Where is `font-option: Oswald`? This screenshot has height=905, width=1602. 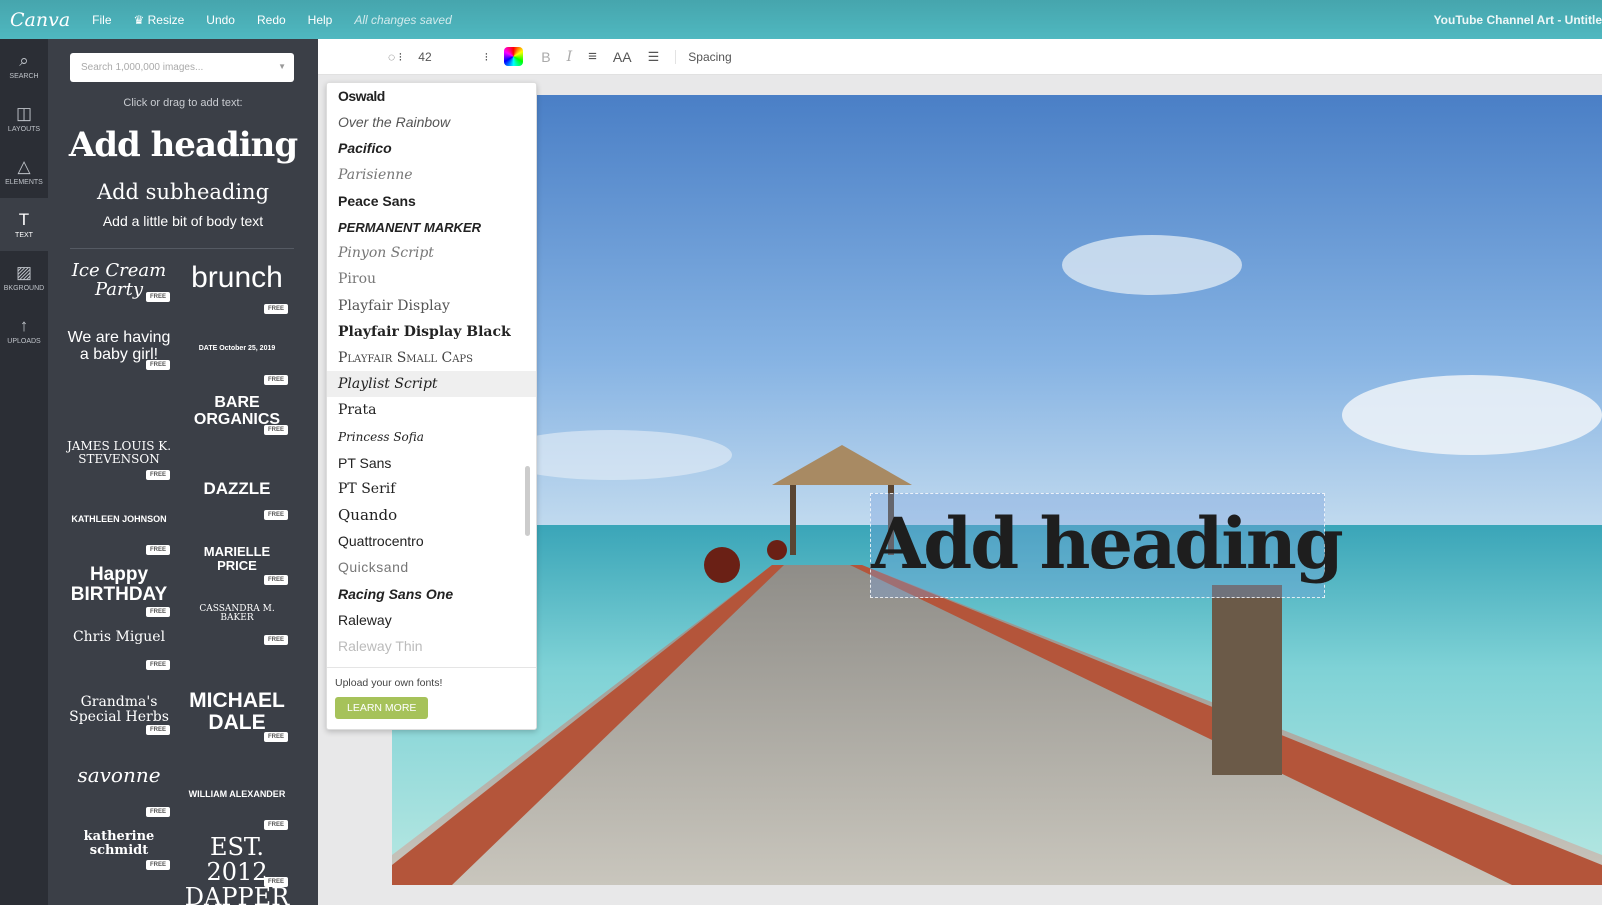 font-option: Oswald is located at coordinates (431, 96).